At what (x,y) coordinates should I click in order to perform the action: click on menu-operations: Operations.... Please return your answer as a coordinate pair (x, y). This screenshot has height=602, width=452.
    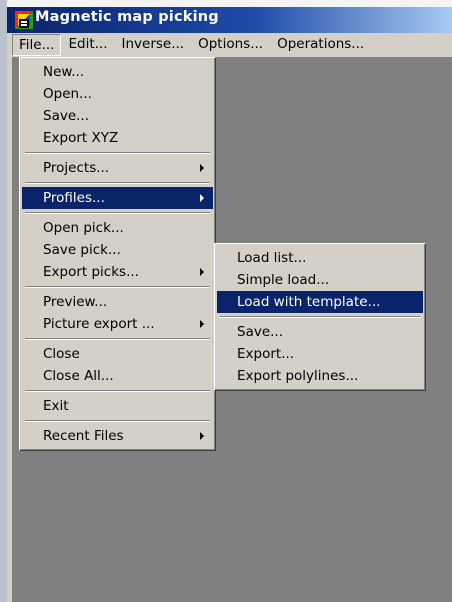
    Looking at the image, I should click on (320, 45).